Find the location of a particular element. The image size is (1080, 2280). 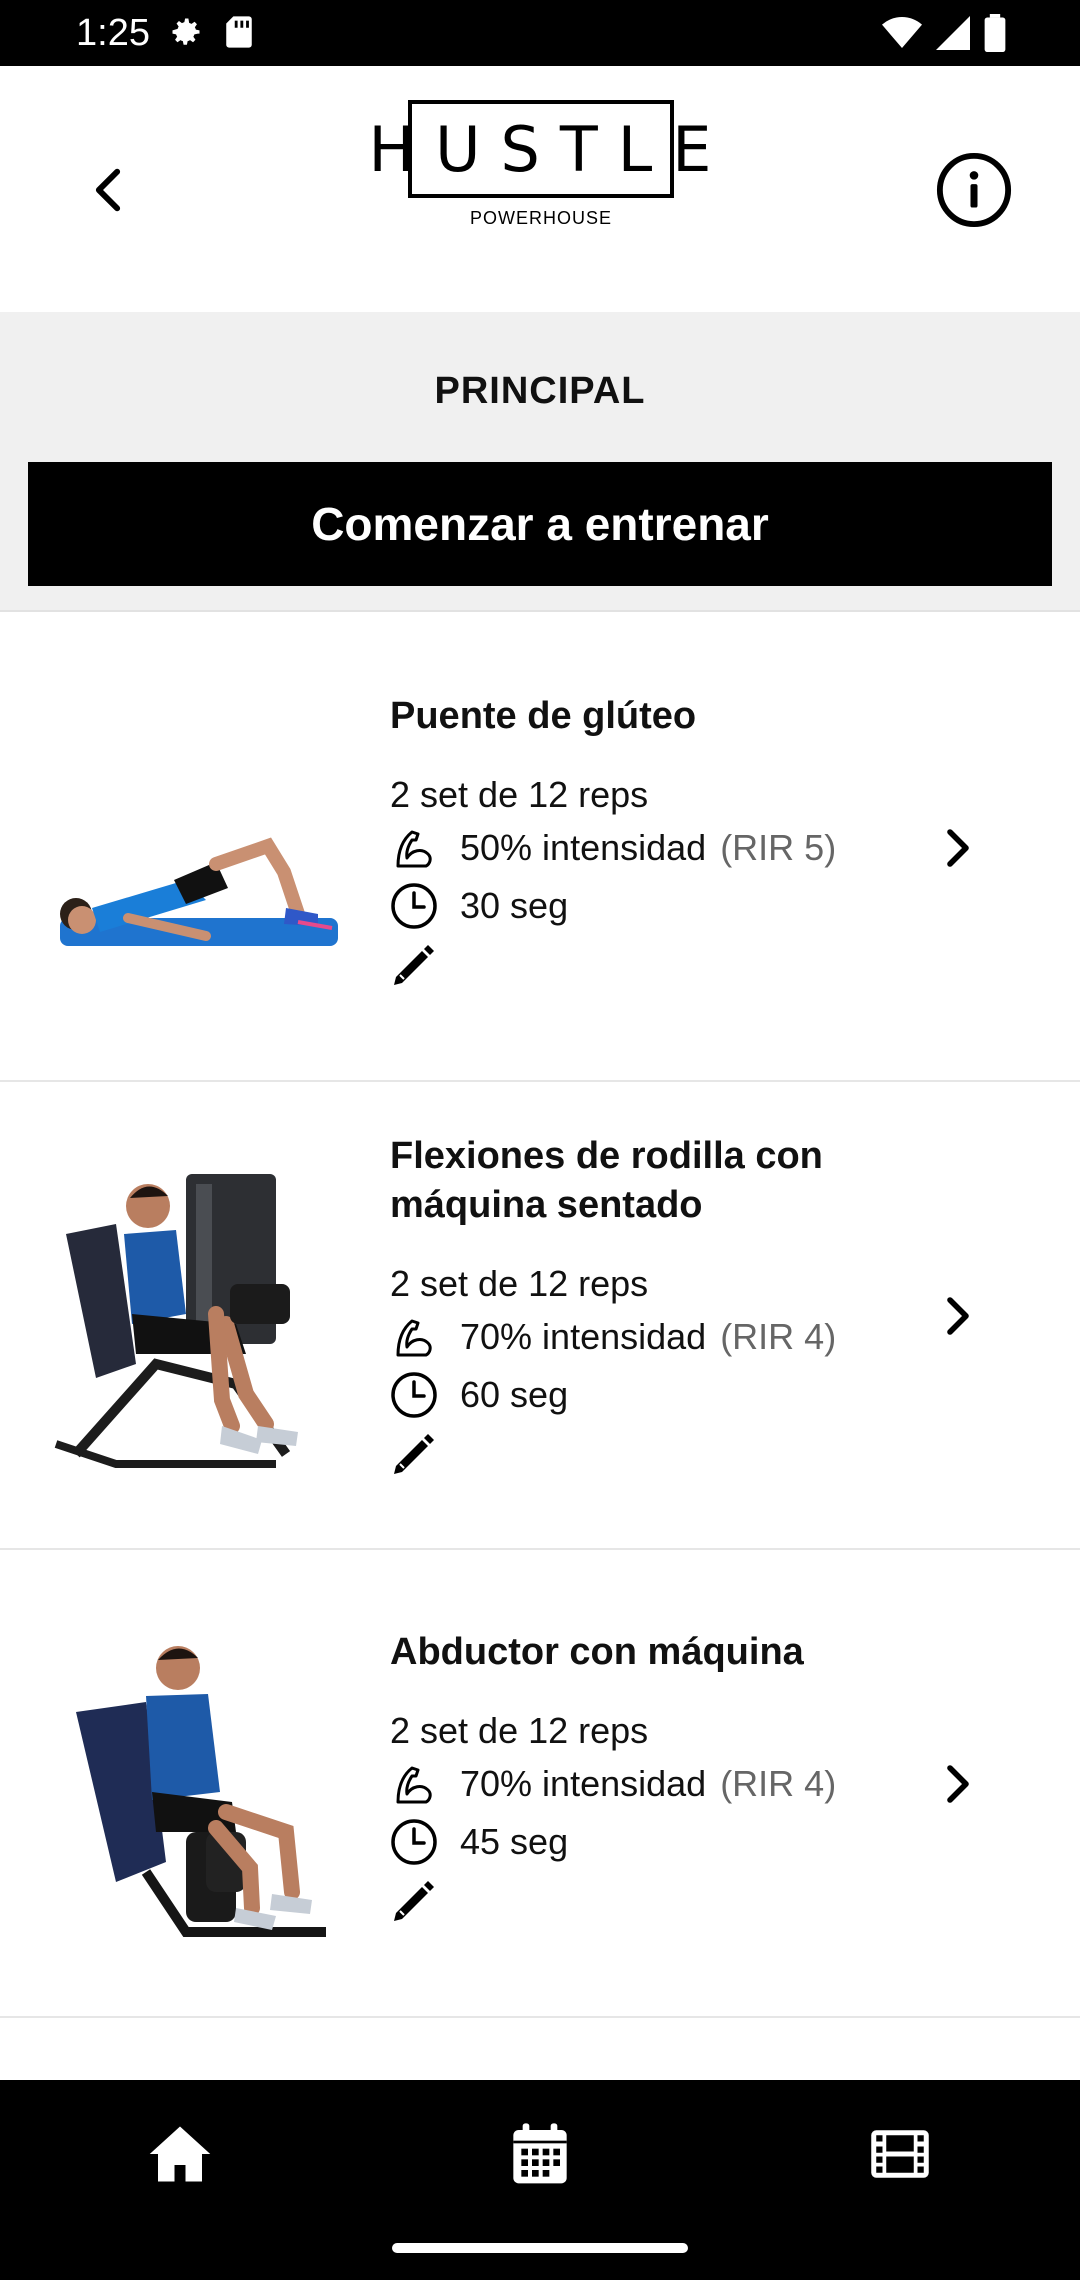

chevron-left-icon is located at coordinates (108, 190).